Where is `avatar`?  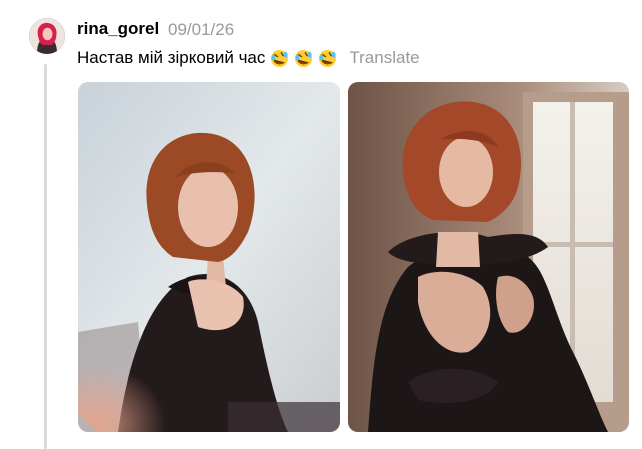
avatar is located at coordinates (47, 36).